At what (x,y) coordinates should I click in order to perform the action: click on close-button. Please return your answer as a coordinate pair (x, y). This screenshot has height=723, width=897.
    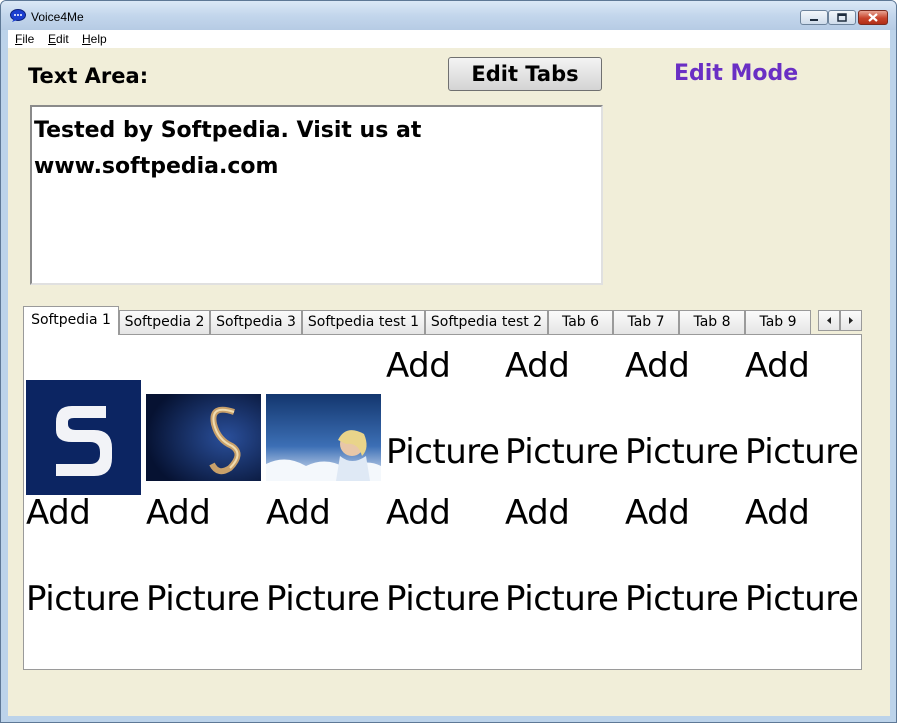
    Looking at the image, I should click on (873, 17).